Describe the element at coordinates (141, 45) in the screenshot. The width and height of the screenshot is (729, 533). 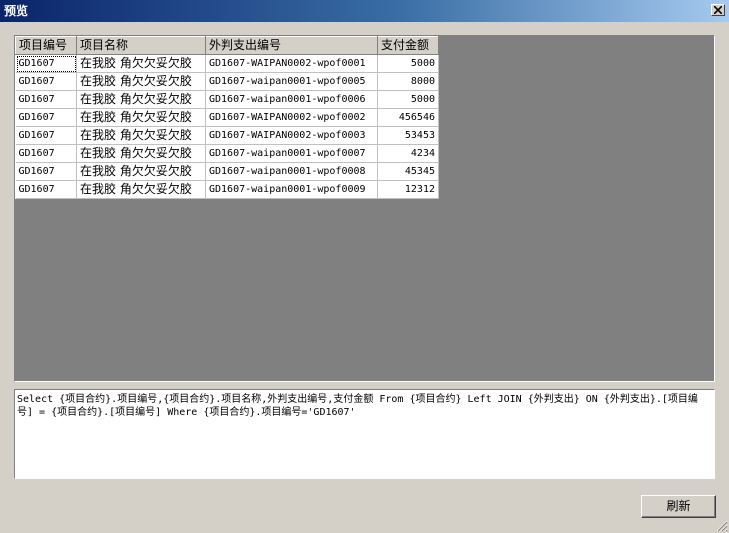
I see `column-header-project-name: 项目名称` at that location.